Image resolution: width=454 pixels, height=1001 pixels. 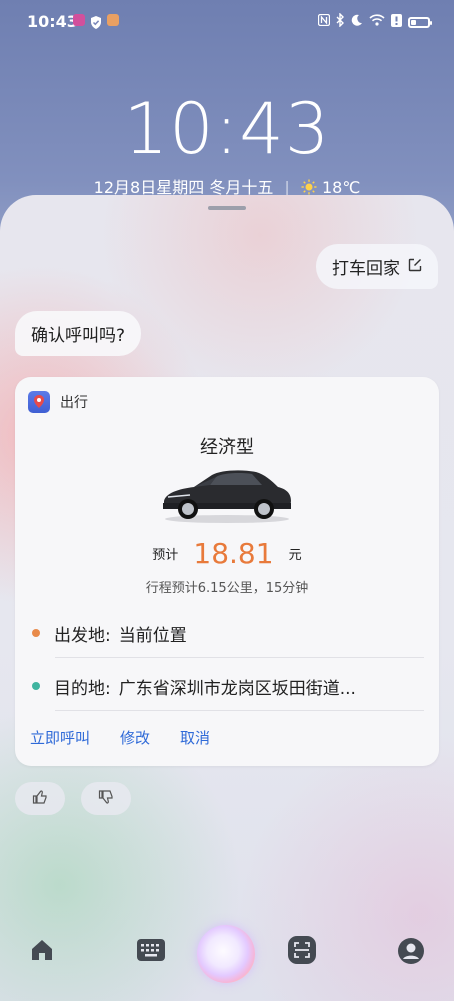 What do you see at coordinates (233, 553) in the screenshot?
I see `price-amount: 18.81` at bounding box center [233, 553].